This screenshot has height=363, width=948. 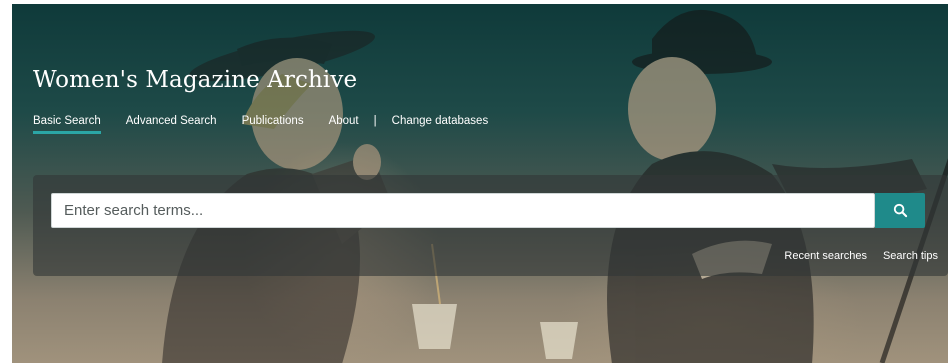 What do you see at coordinates (273, 124) in the screenshot?
I see `nav-publications: Publications` at bounding box center [273, 124].